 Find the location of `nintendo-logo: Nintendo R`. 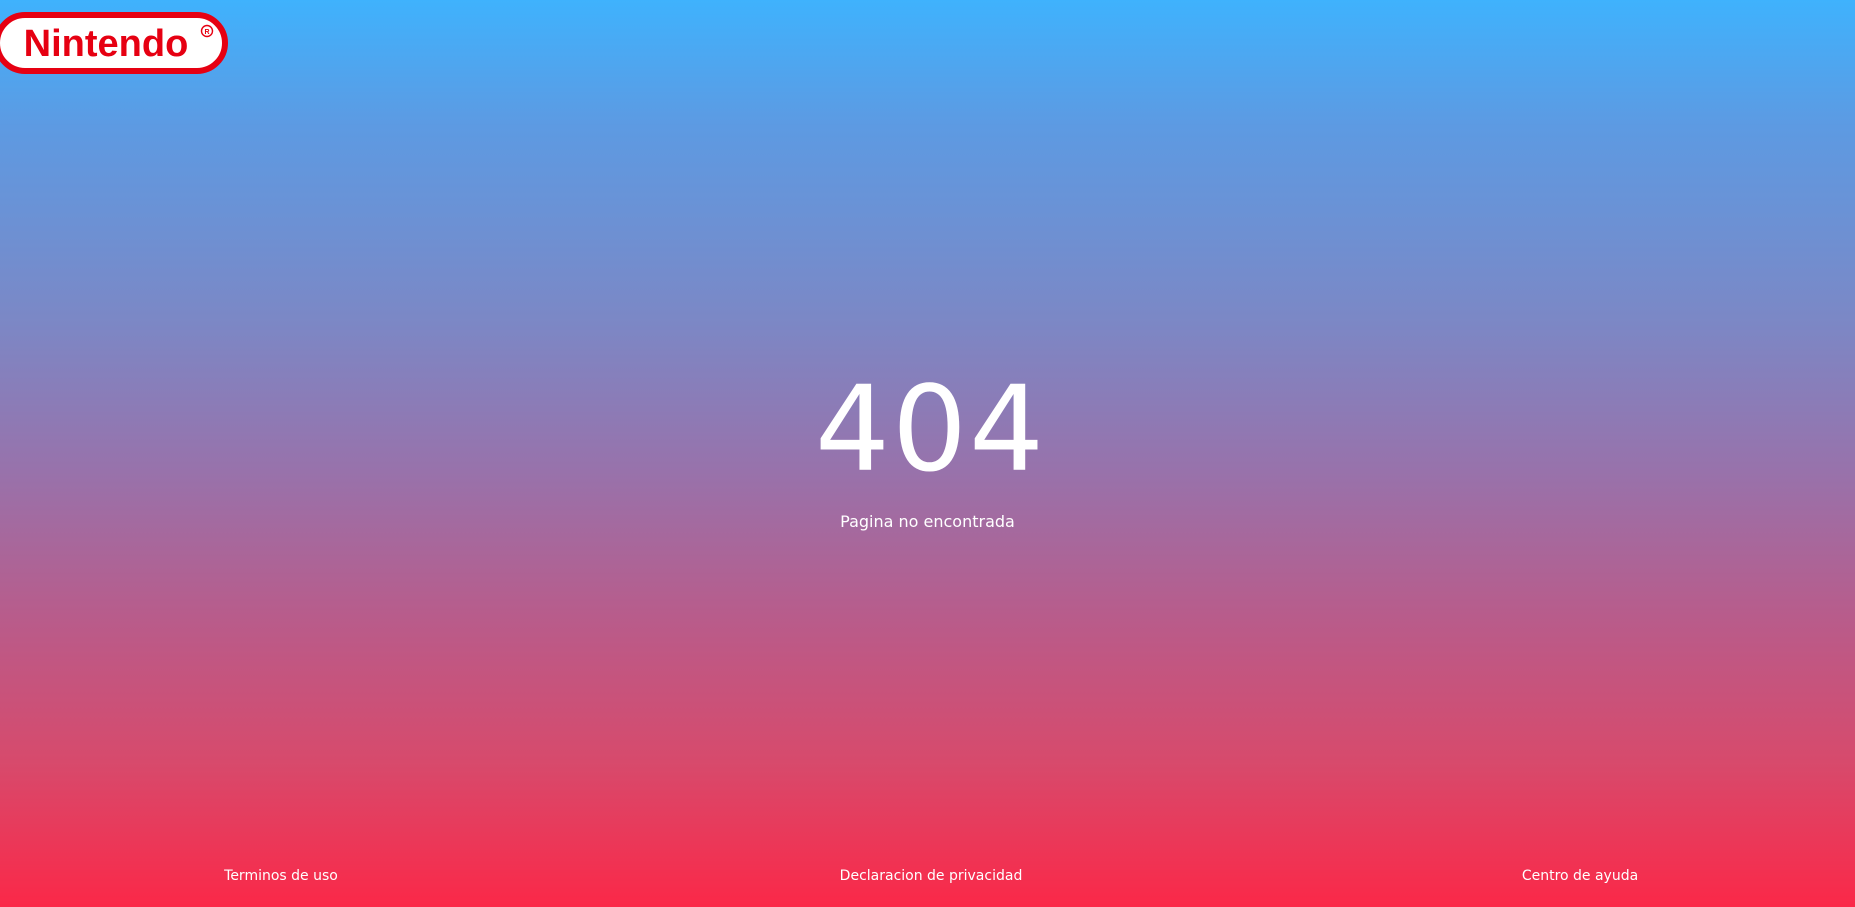

nintendo-logo: Nintendo R is located at coordinates (114, 43).